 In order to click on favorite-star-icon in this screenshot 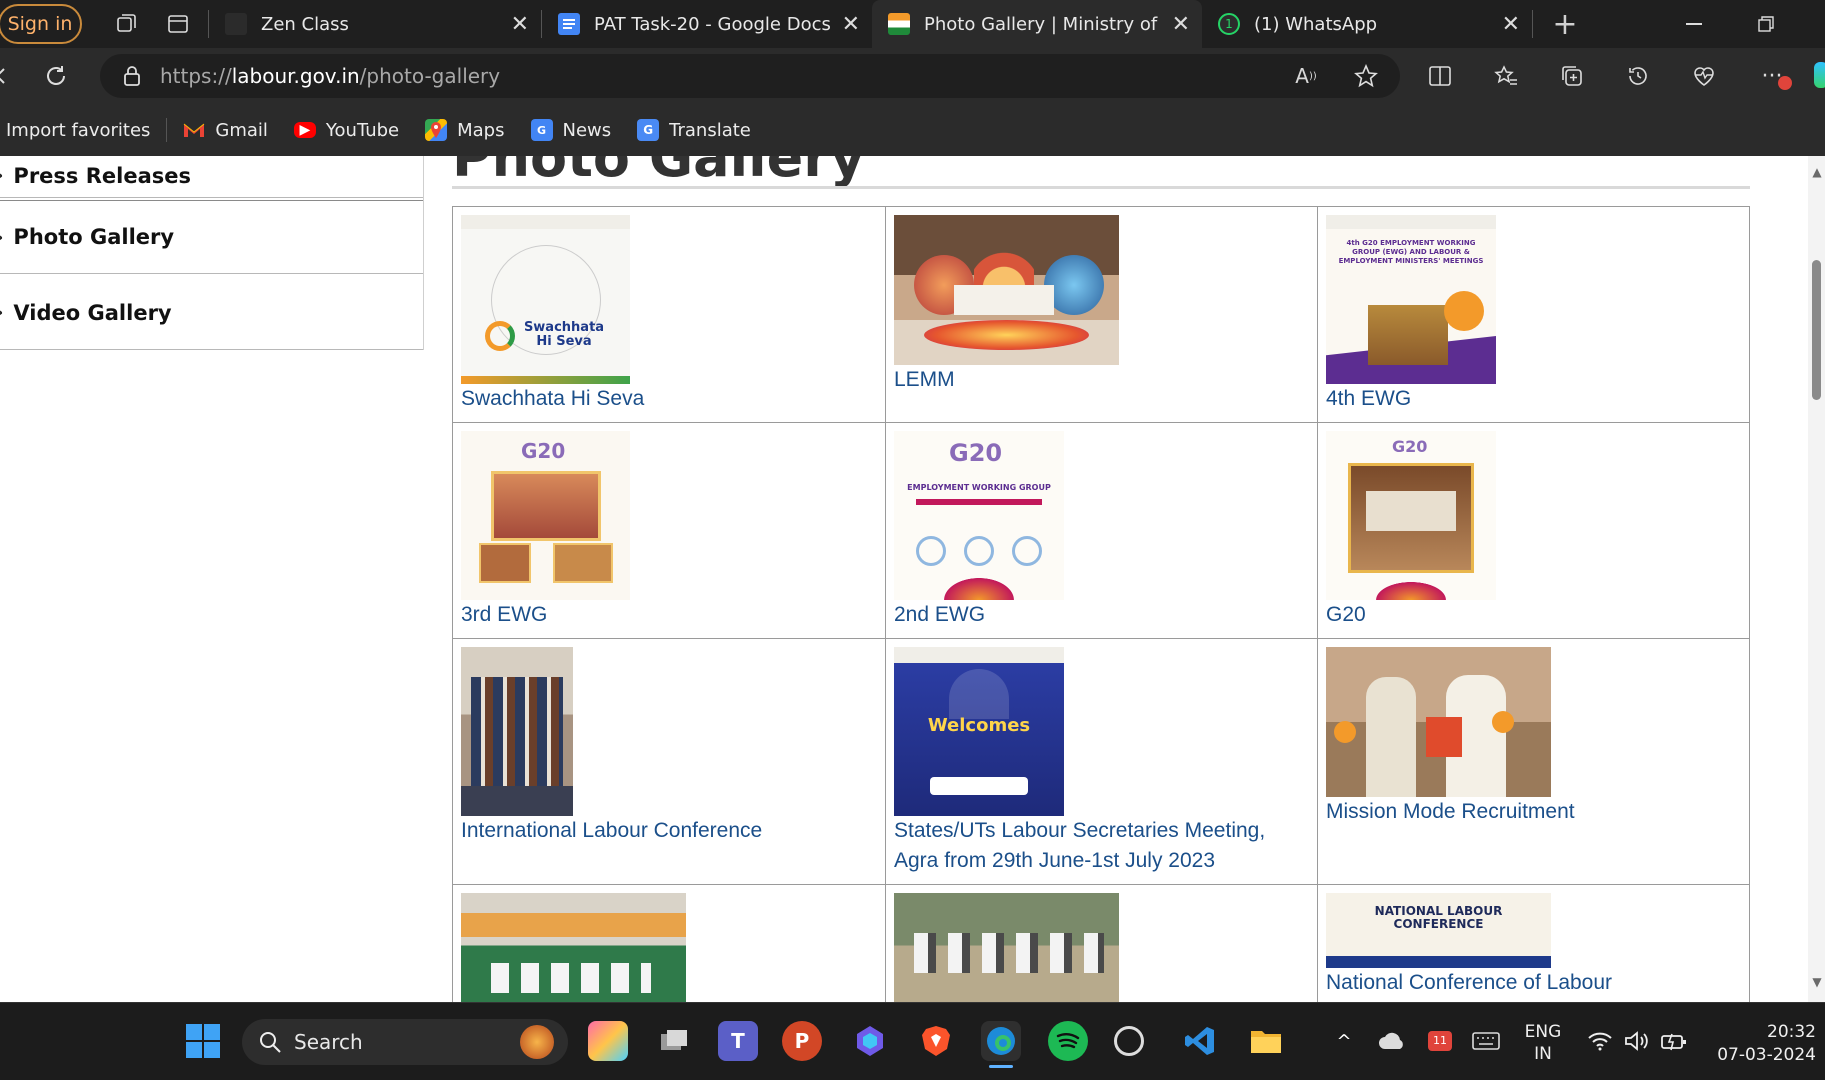, I will do `click(1366, 76)`.